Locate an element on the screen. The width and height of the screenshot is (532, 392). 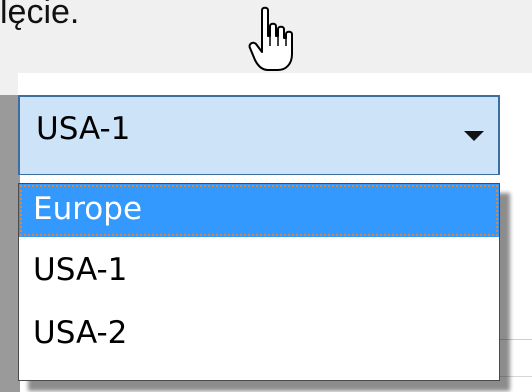
option-usa-1: USA-1 is located at coordinates (259, 271).